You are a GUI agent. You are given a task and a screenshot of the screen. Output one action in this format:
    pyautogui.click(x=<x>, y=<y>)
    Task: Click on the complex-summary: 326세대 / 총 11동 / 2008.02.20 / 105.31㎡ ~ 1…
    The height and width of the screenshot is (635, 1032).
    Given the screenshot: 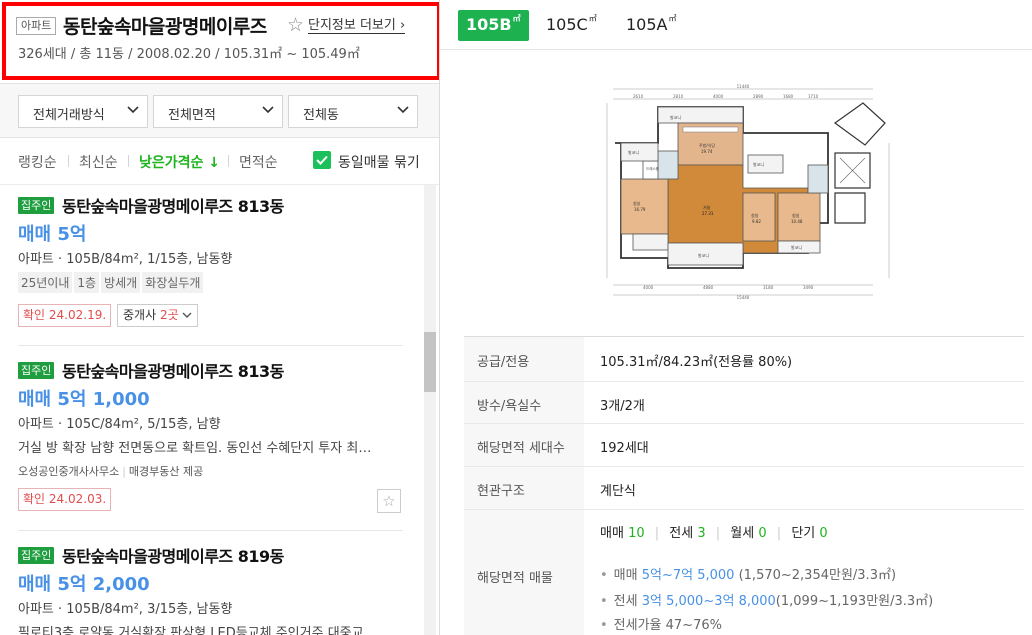 What is the action you would take?
    pyautogui.click(x=189, y=54)
    